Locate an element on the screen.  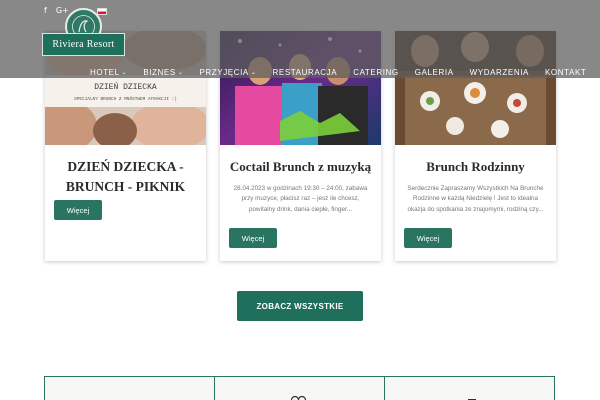
card-title-line: DZIEŃ DZIECKA - is located at coordinates (125, 166).